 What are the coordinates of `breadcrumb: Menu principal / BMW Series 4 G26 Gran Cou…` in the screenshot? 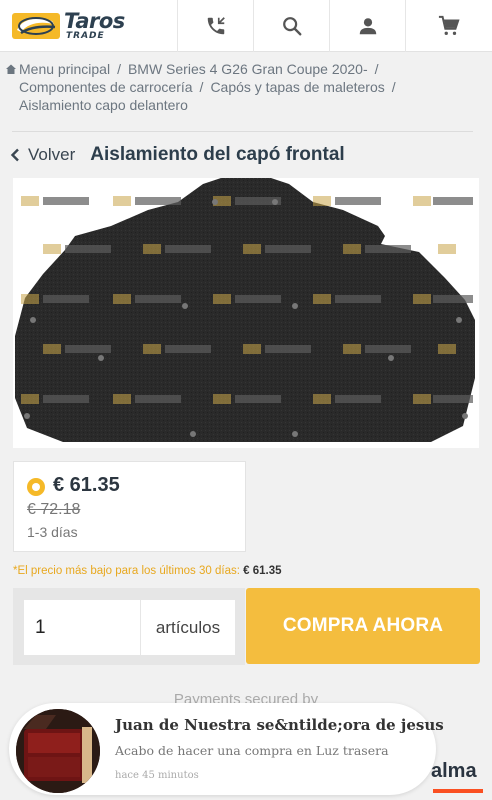 It's located at (246, 87).